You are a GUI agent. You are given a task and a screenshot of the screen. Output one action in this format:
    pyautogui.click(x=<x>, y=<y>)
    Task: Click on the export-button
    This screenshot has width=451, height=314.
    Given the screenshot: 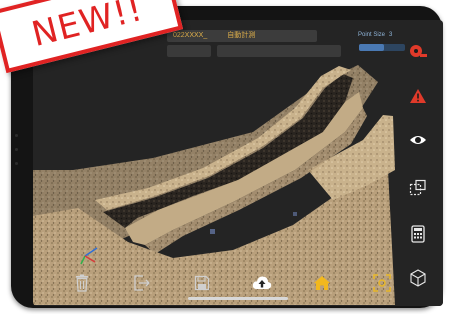 What is the action you would take?
    pyautogui.click(x=142, y=283)
    